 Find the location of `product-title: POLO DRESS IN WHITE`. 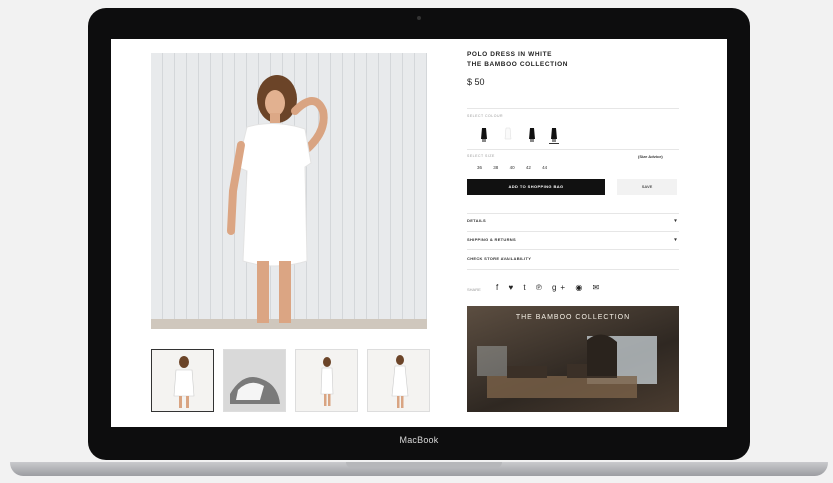

product-title: POLO DRESS IN WHITE is located at coordinates (510, 54).